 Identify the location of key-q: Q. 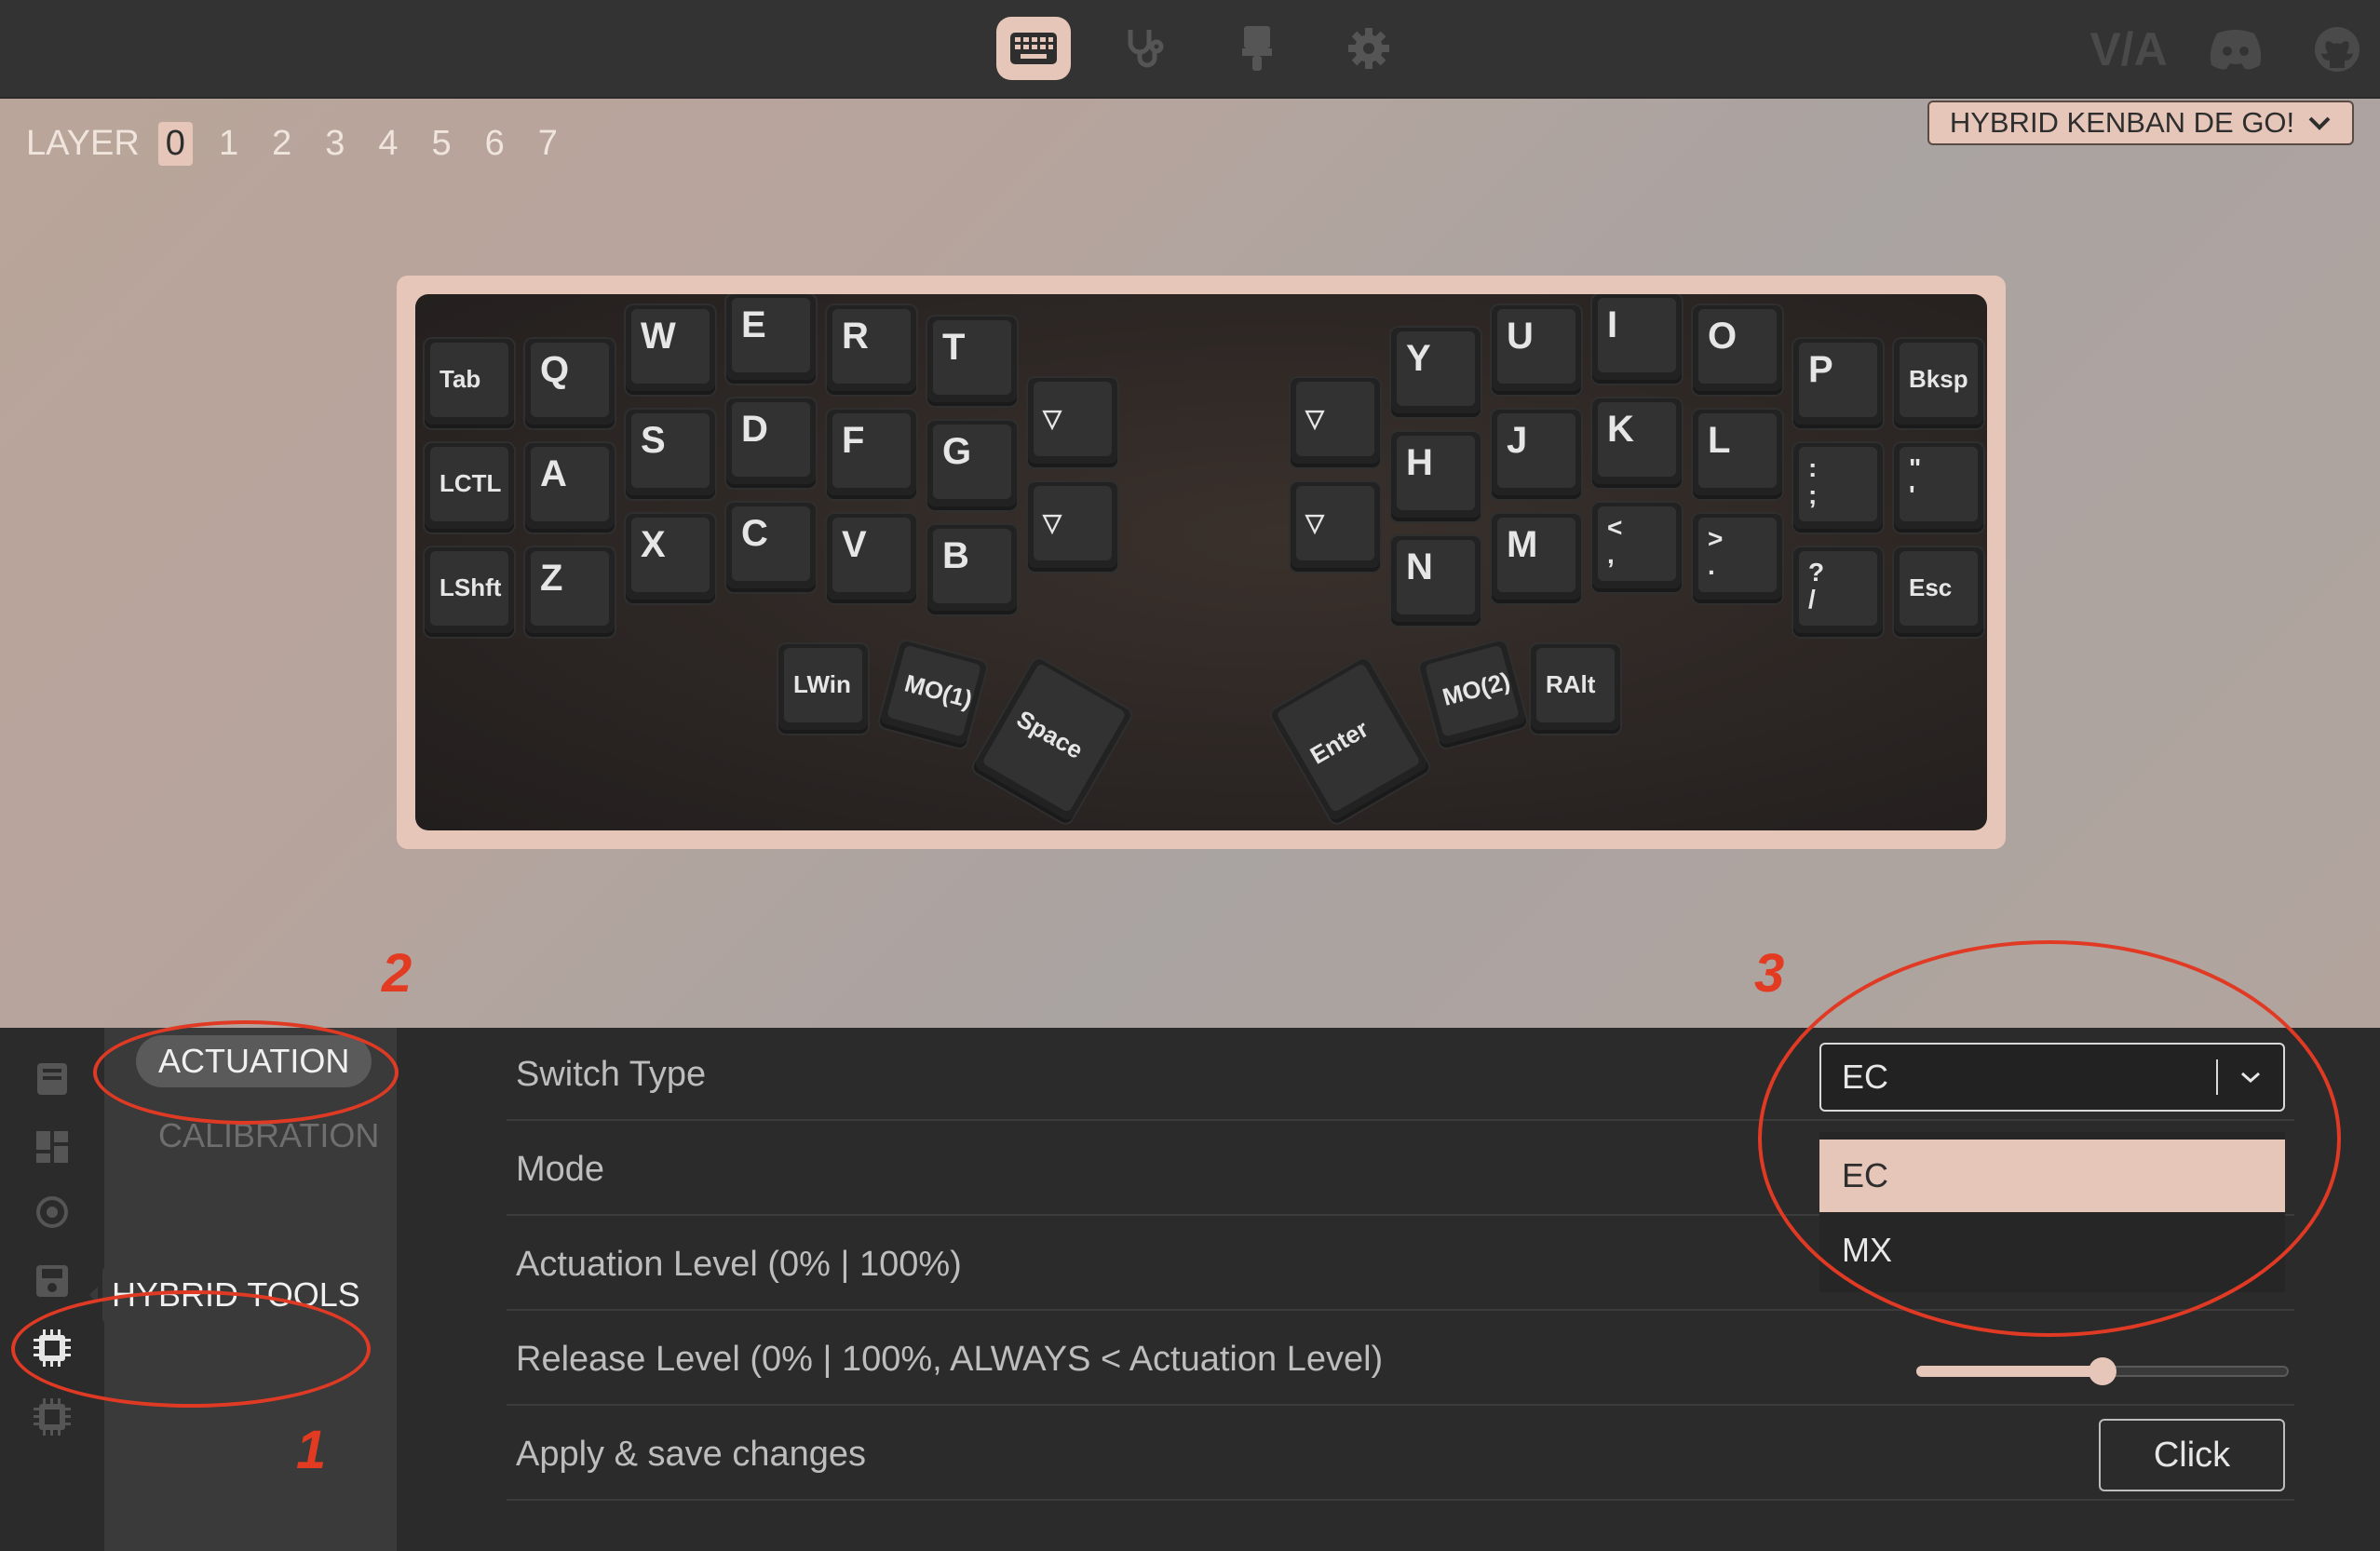
(570, 383).